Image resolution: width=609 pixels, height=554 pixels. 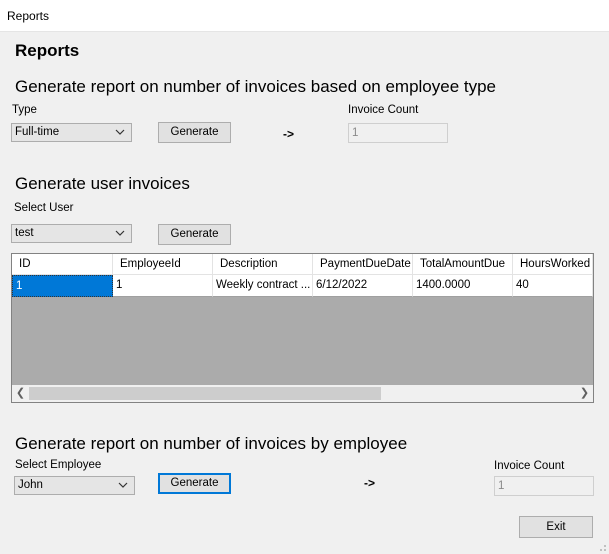 What do you see at coordinates (102, 183) in the screenshot?
I see `section-user-invoices-heading: Generate user invoices` at bounding box center [102, 183].